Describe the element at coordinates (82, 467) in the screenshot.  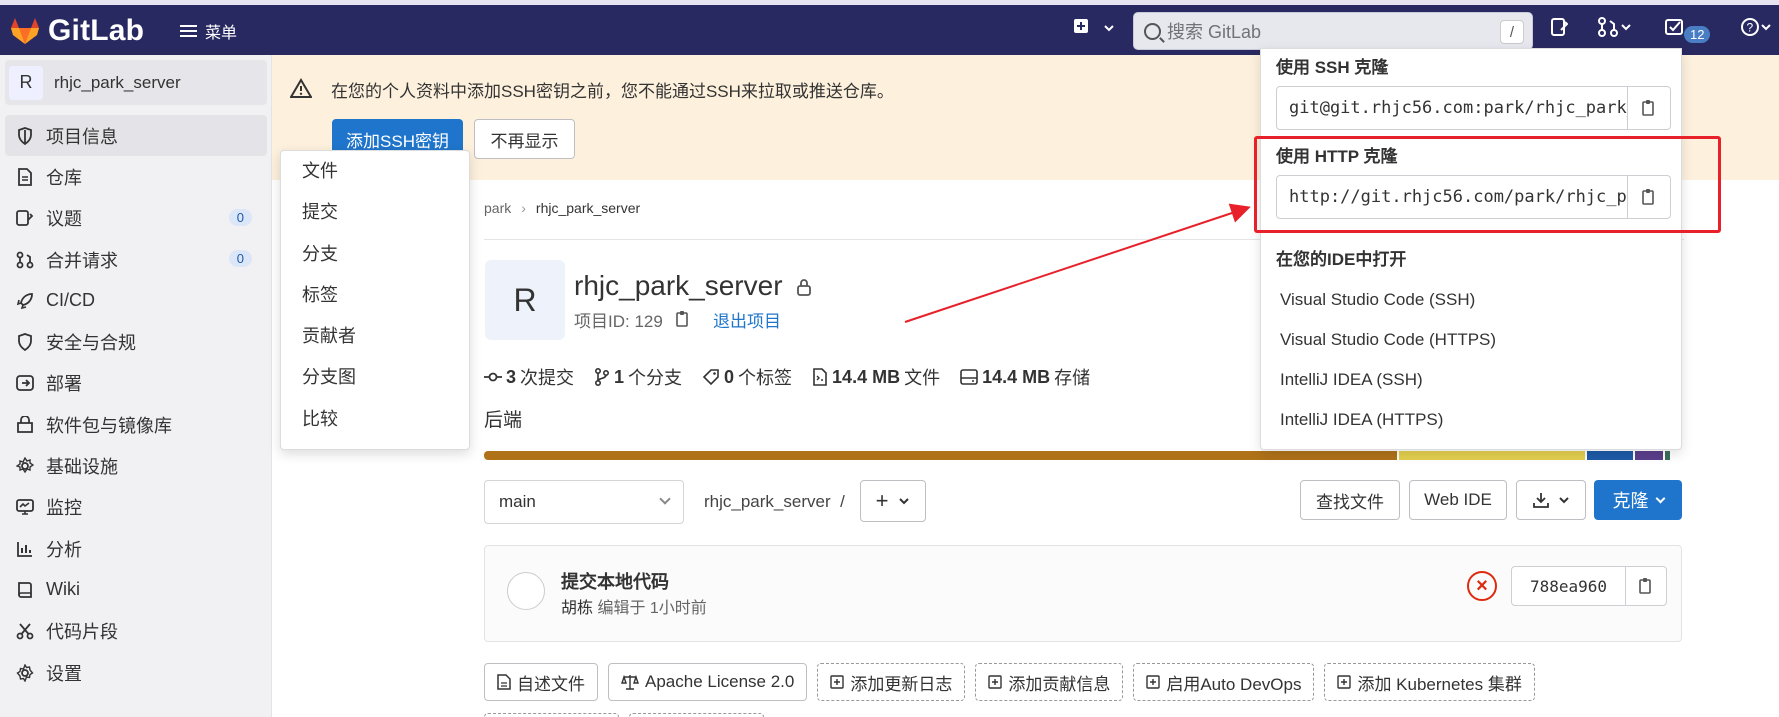
I see `sidebar-item-label: 基础设施` at that location.